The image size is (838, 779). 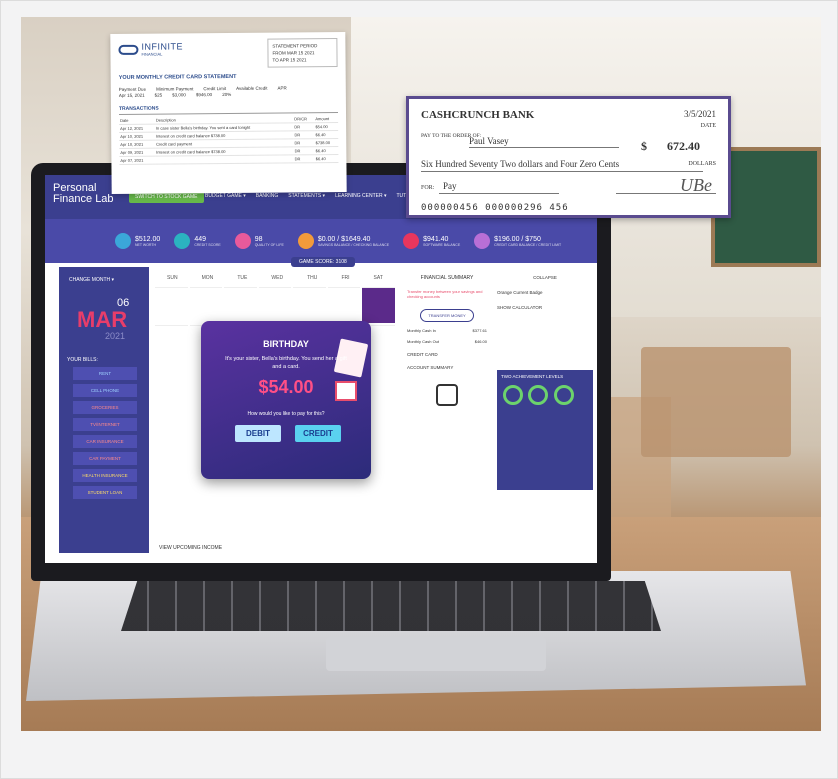 I want to click on game-score: GAME SCORE: 3108, so click(x=323, y=262).